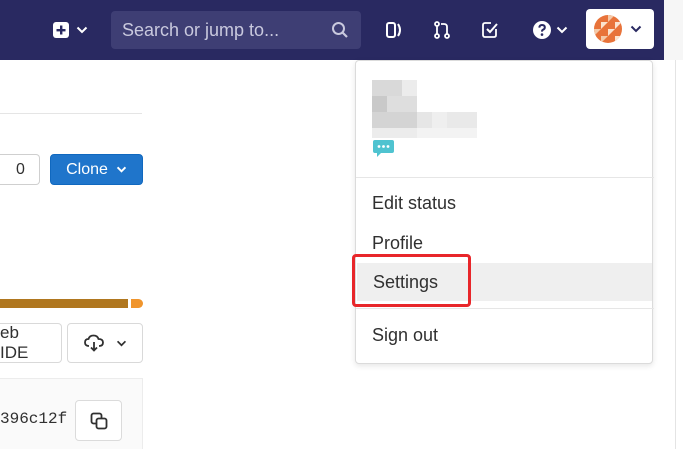 Image resolution: width=683 pixels, height=449 pixels. I want to click on download-cloud-icon, so click(93, 343).